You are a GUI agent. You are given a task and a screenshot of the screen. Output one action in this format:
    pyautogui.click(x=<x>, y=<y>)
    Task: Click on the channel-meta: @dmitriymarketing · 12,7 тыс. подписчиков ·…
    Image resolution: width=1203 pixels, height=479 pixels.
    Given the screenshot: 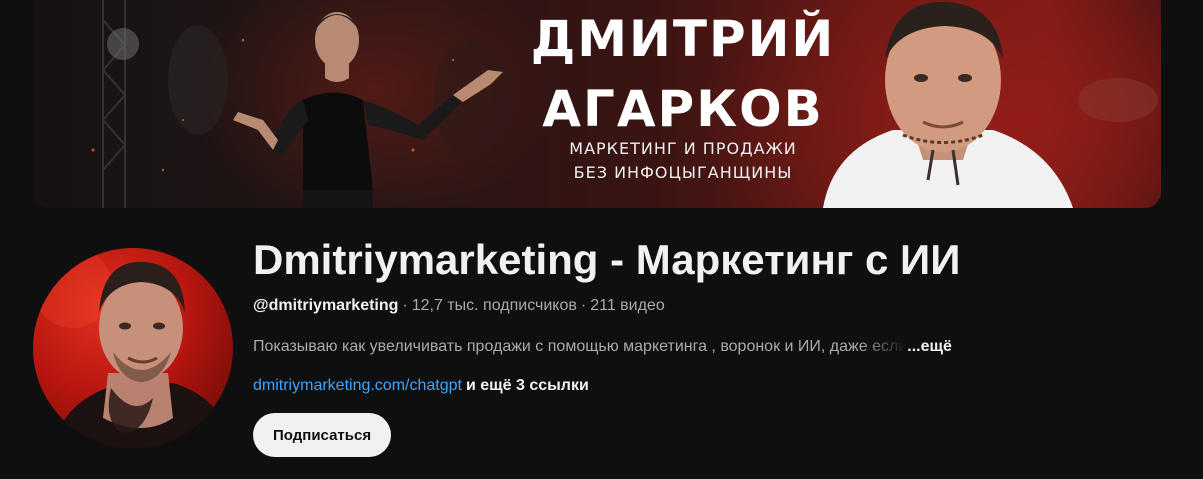 What is the action you would take?
    pyautogui.click(x=459, y=306)
    